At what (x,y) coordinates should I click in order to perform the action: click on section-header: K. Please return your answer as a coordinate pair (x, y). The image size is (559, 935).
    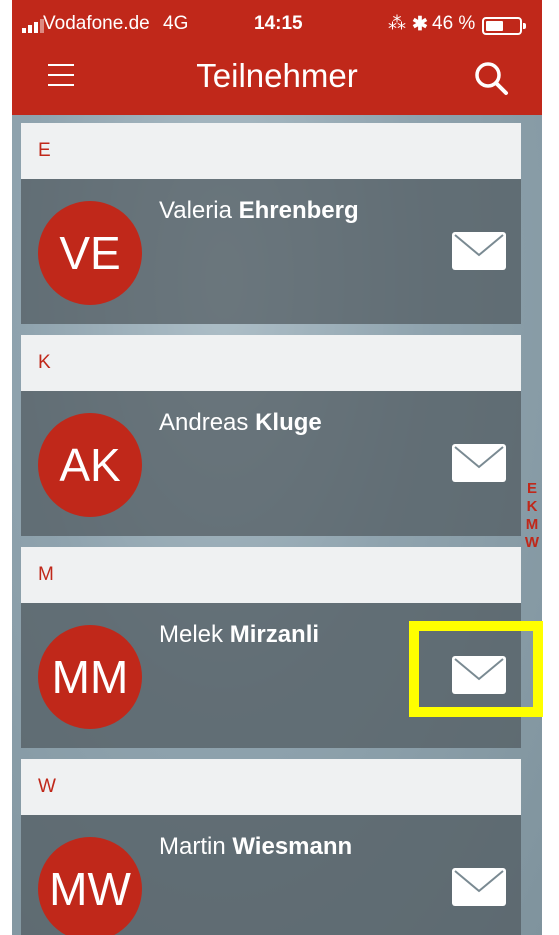
    Looking at the image, I should click on (271, 363).